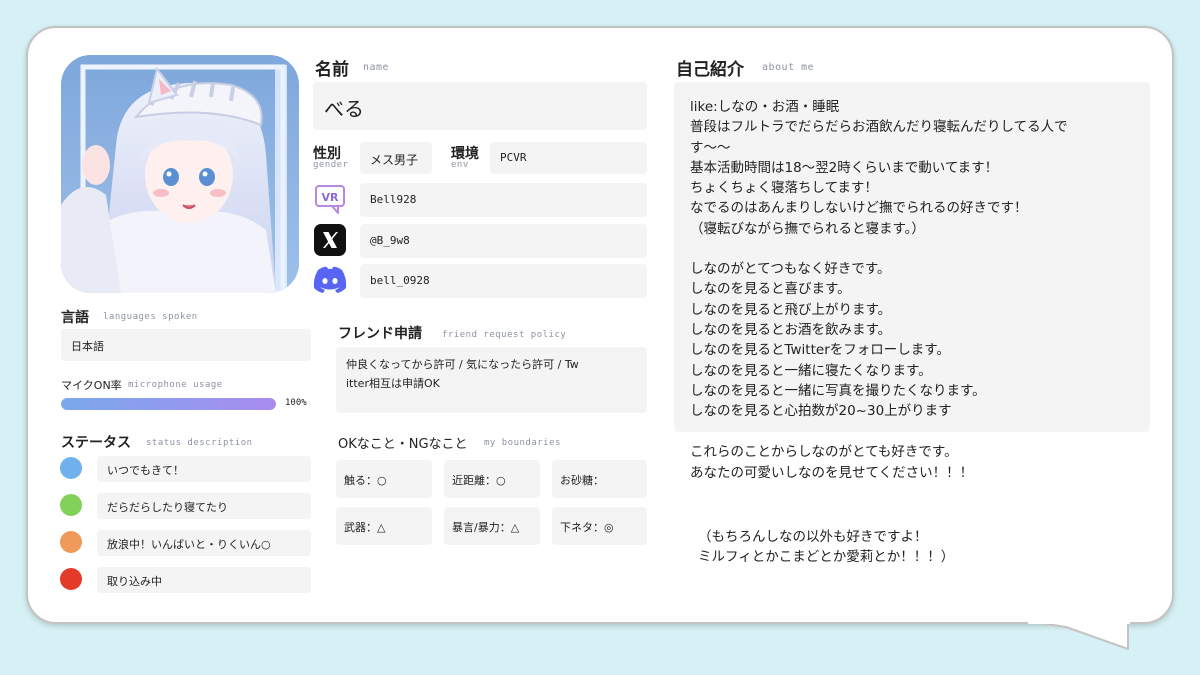  I want to click on name-field: べる, so click(480, 106).